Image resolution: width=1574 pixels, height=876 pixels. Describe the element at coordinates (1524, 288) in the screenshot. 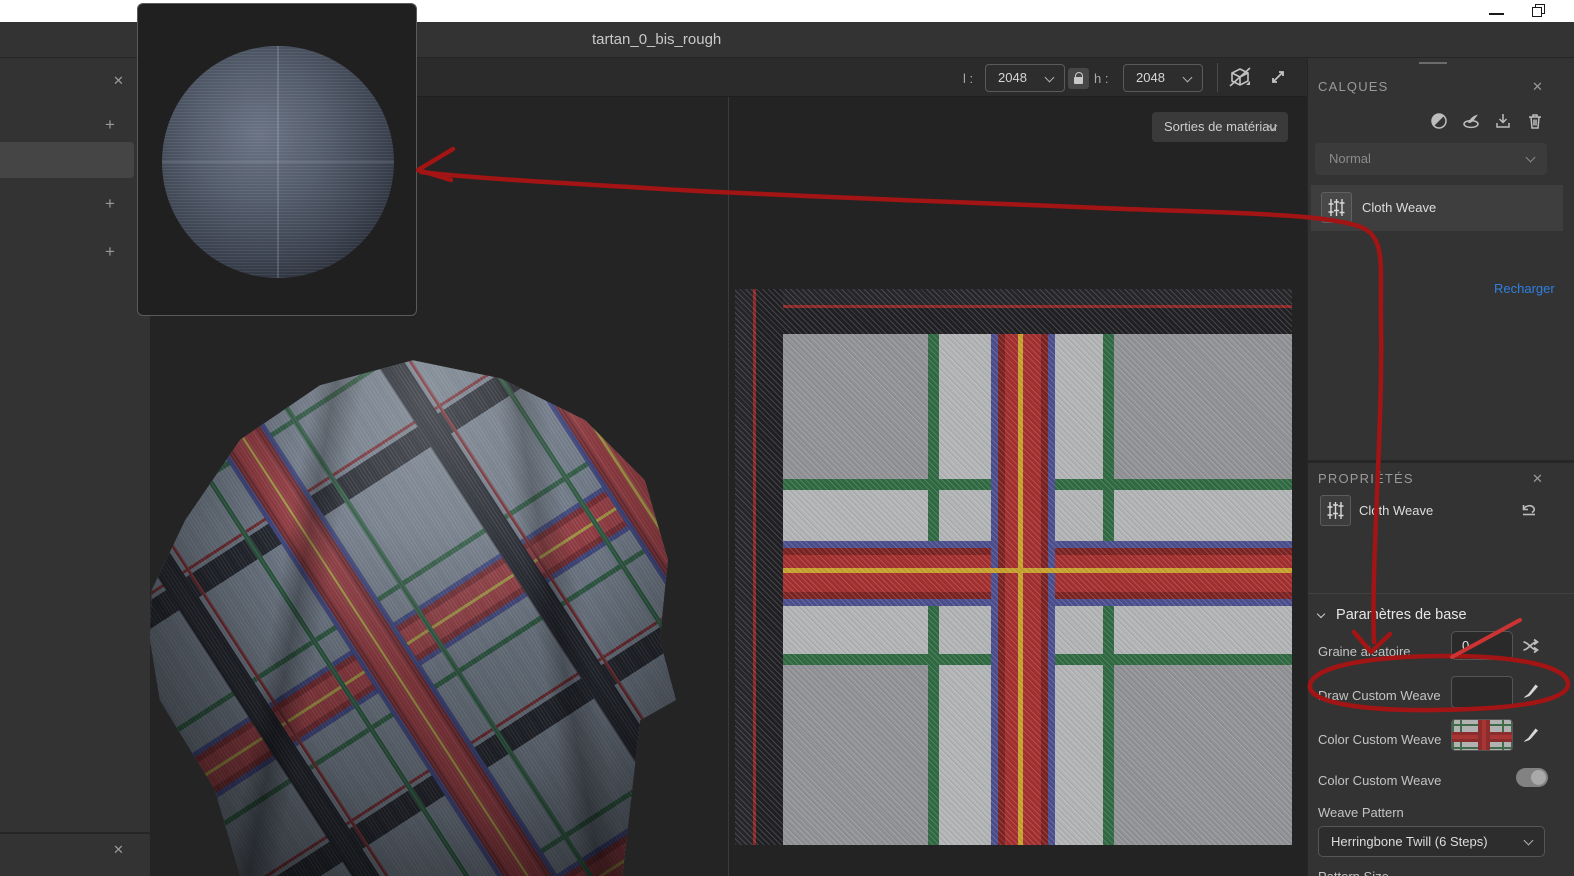

I see `reload-link: Recharger` at that location.